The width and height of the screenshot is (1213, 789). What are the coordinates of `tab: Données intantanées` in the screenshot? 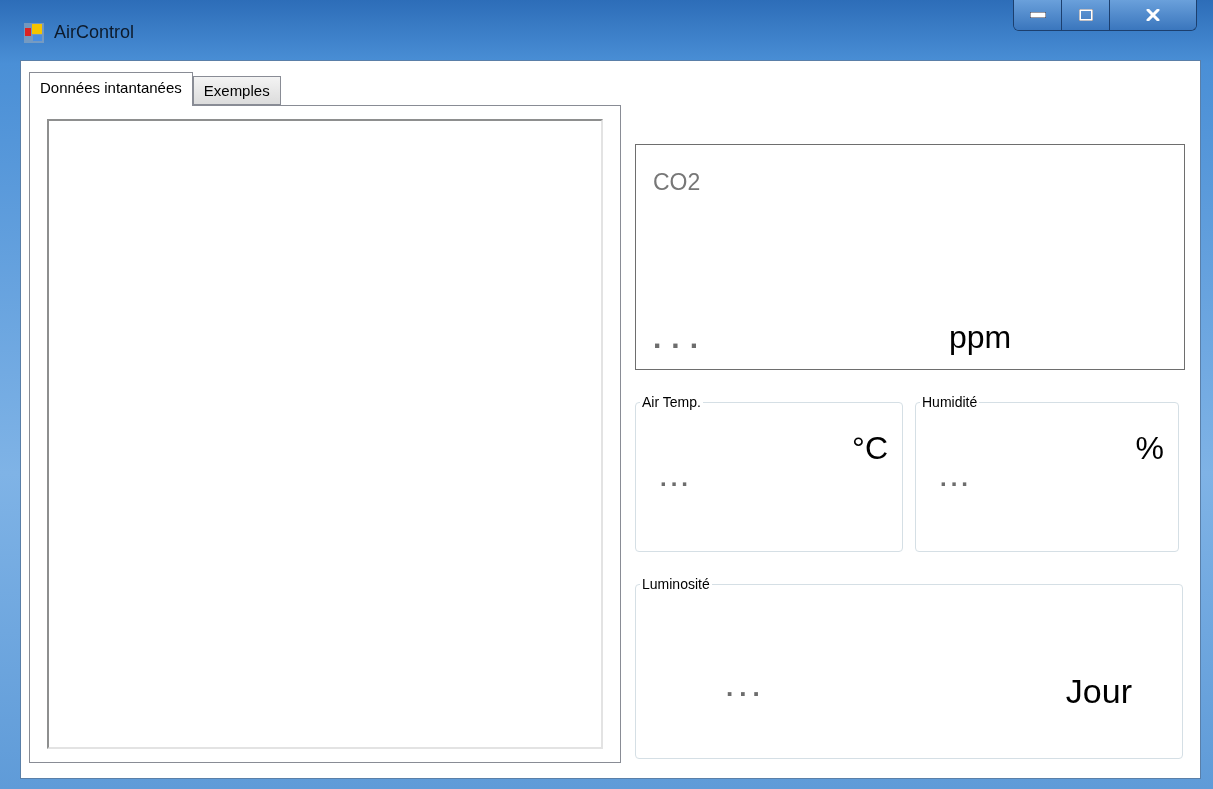 It's located at (111, 89).